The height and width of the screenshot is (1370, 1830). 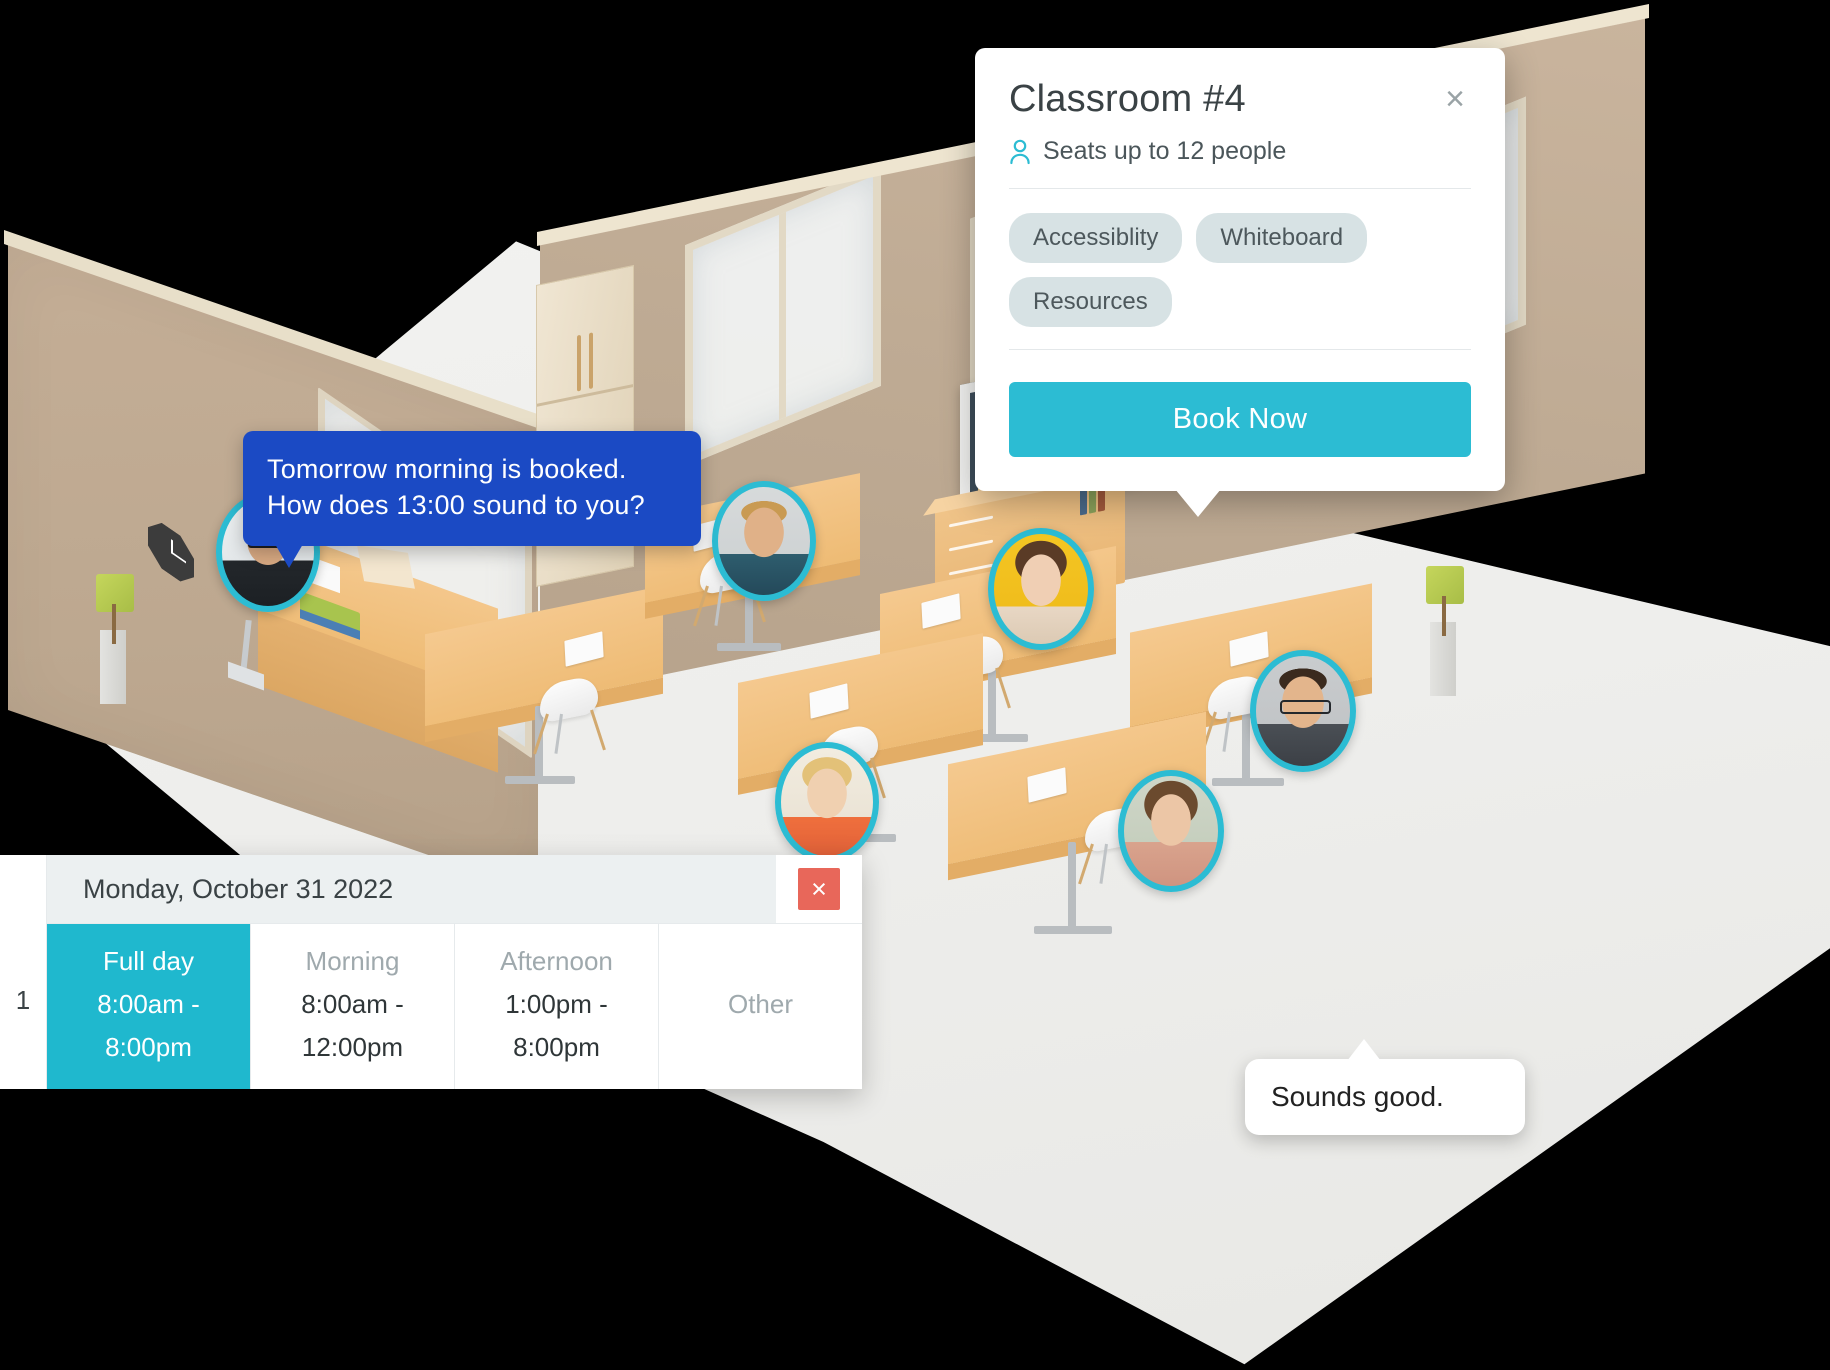 I want to click on user-message-bubble: Sounds good., so click(x=1385, y=1087).